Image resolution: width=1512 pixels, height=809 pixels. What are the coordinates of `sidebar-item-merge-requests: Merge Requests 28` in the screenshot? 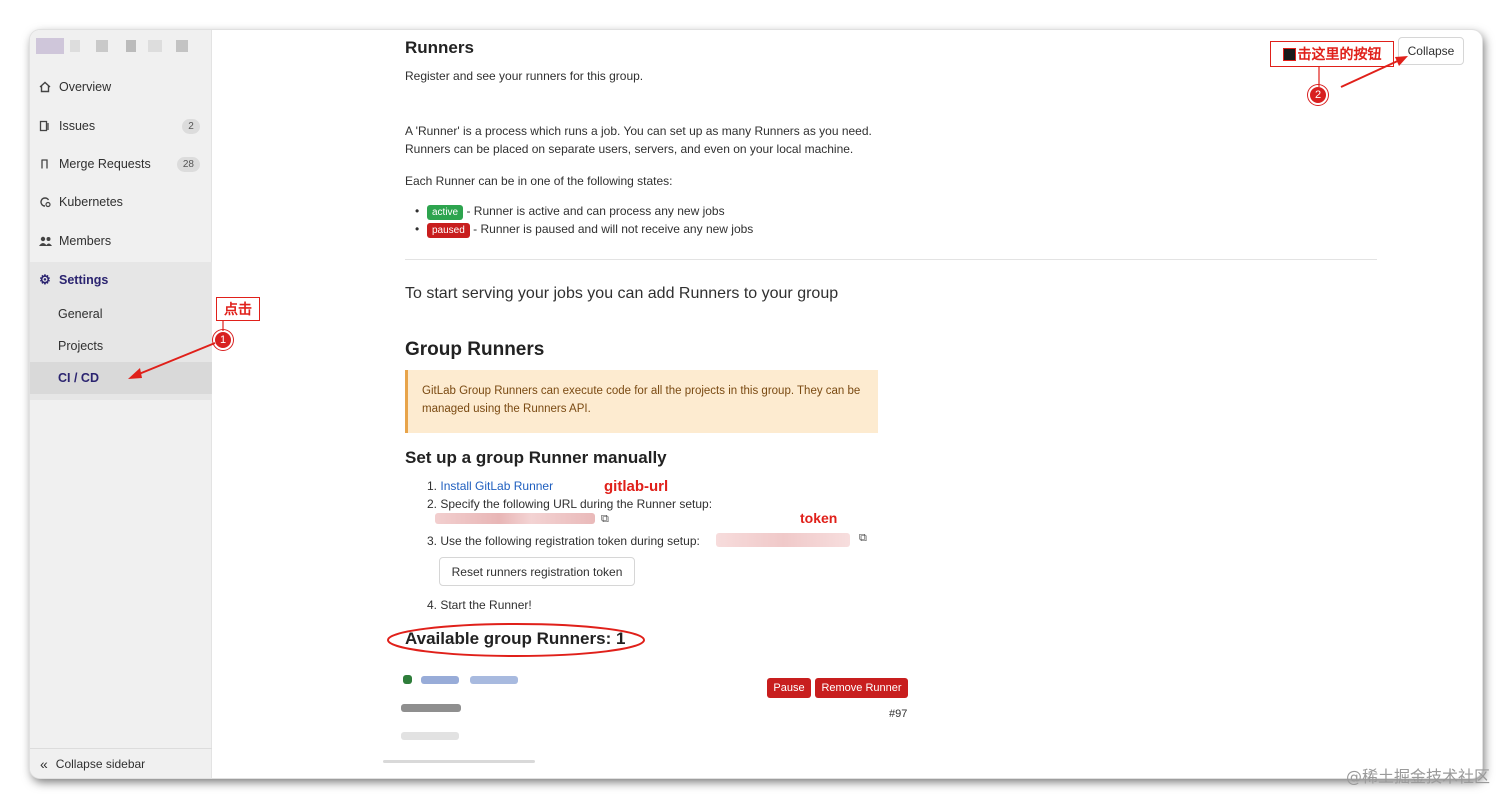 It's located at (121, 164).